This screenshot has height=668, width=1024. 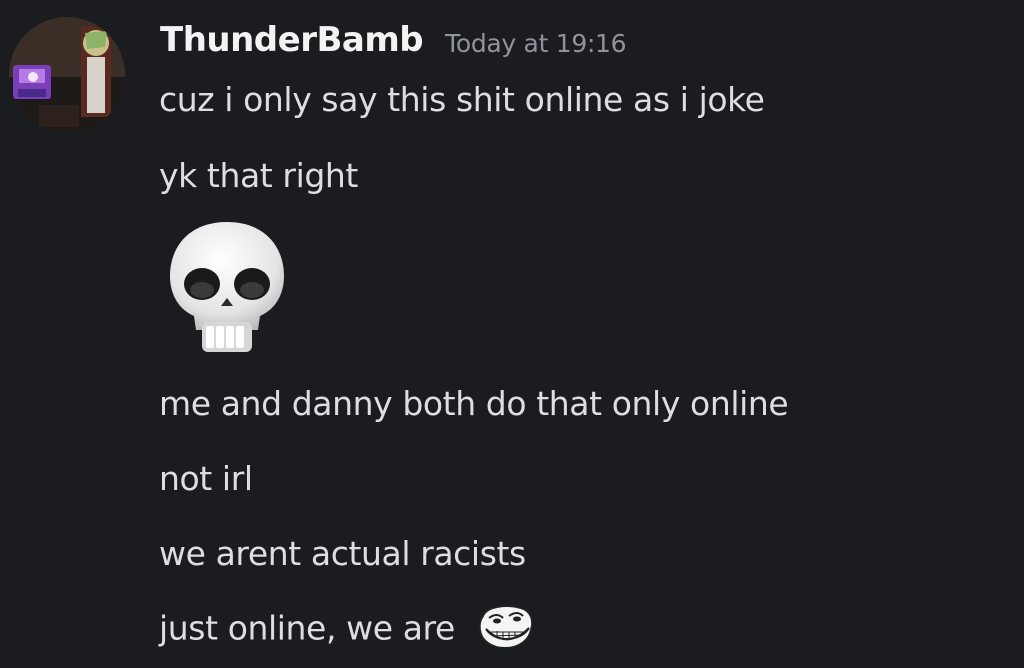 I want to click on user-avatar, so click(x=67, y=75).